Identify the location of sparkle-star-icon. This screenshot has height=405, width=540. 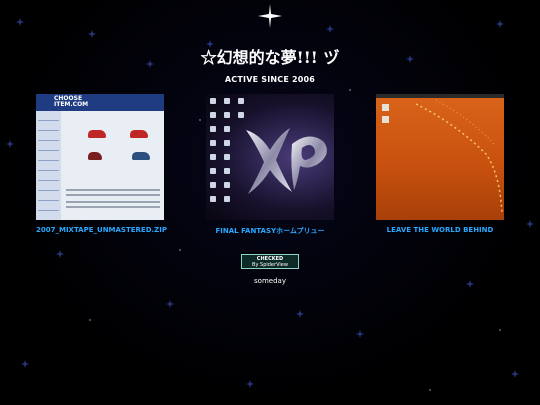
(270, 16).